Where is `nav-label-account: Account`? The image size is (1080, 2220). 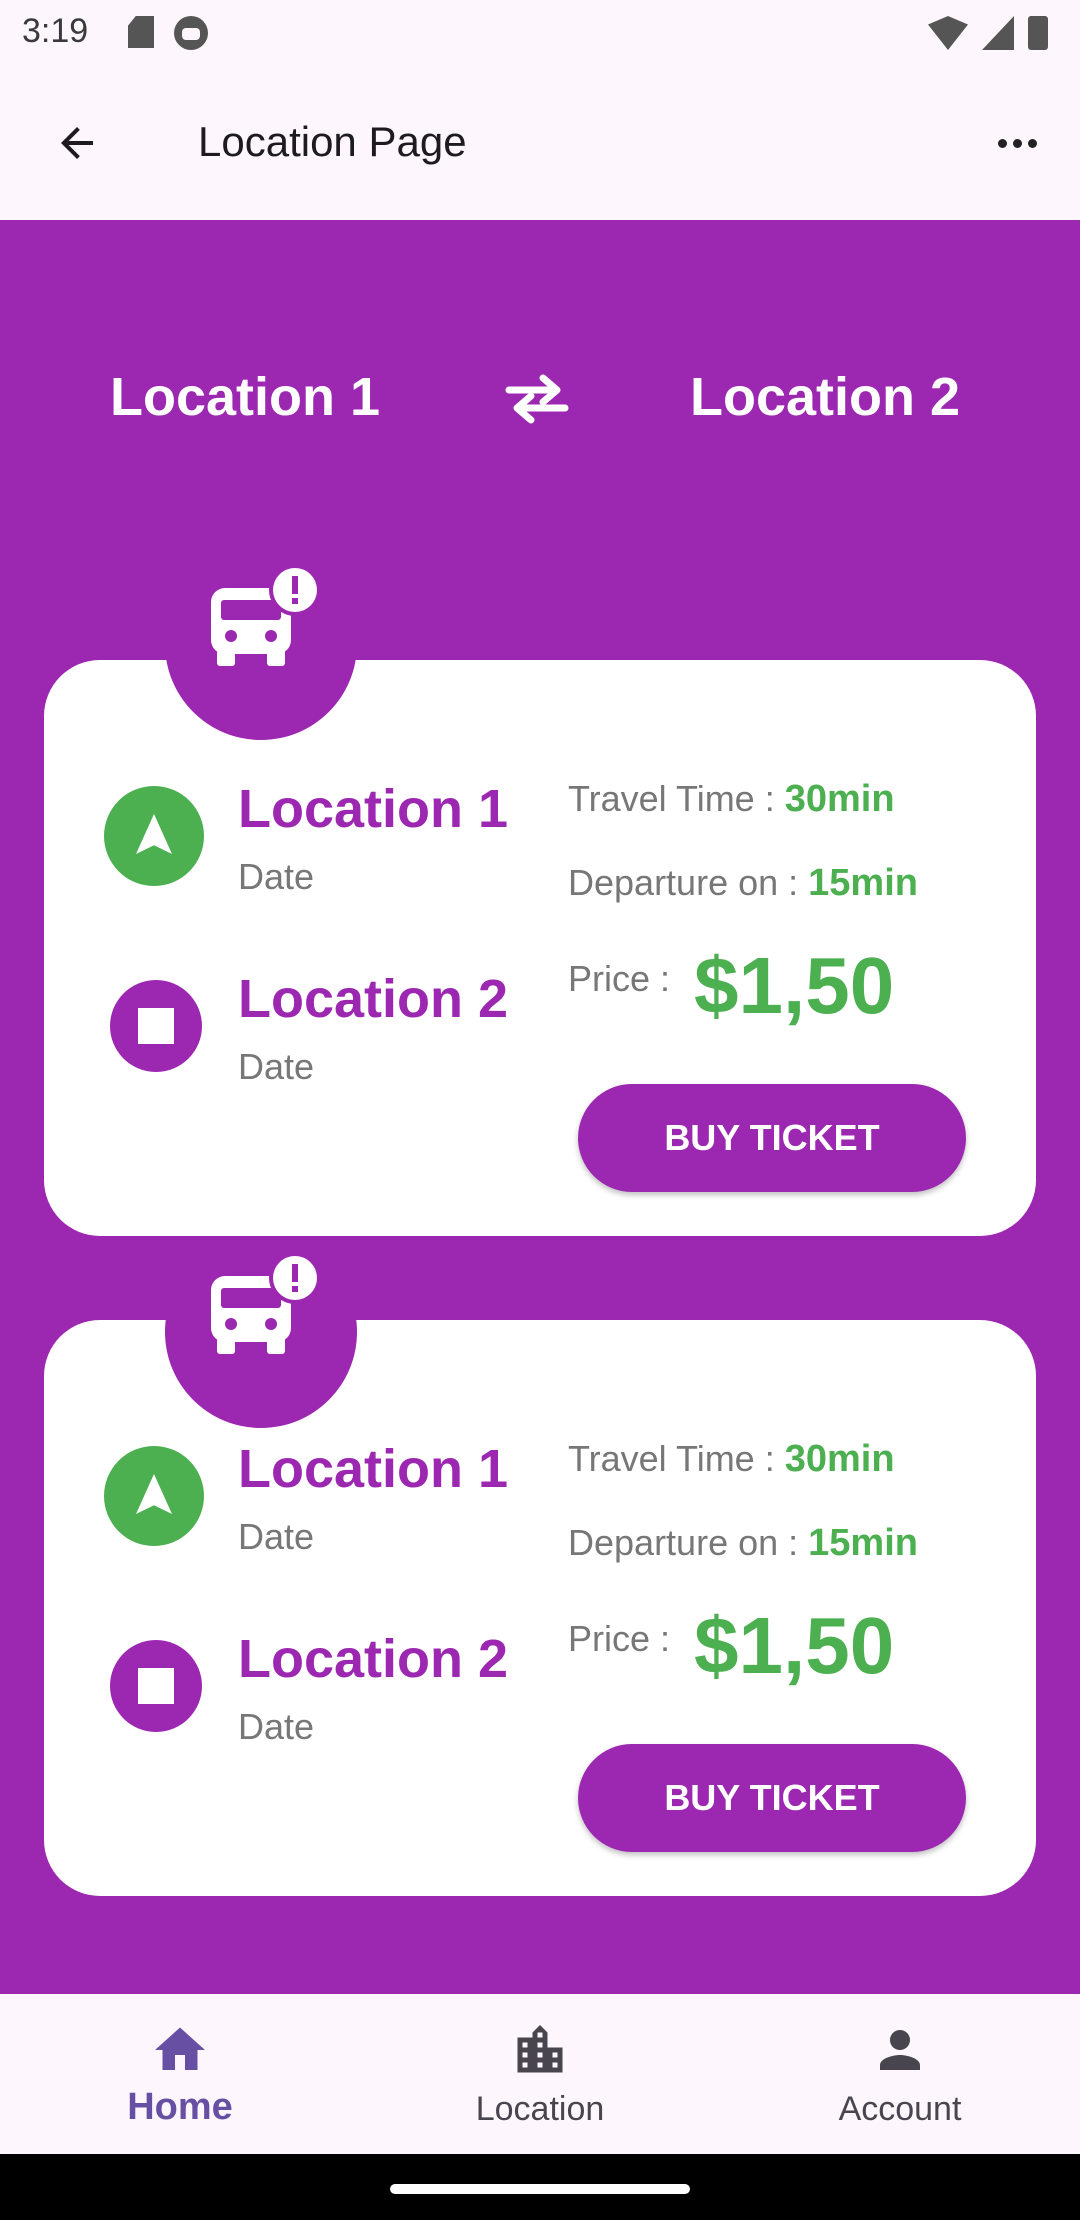 nav-label-account: Account is located at coordinates (900, 2109).